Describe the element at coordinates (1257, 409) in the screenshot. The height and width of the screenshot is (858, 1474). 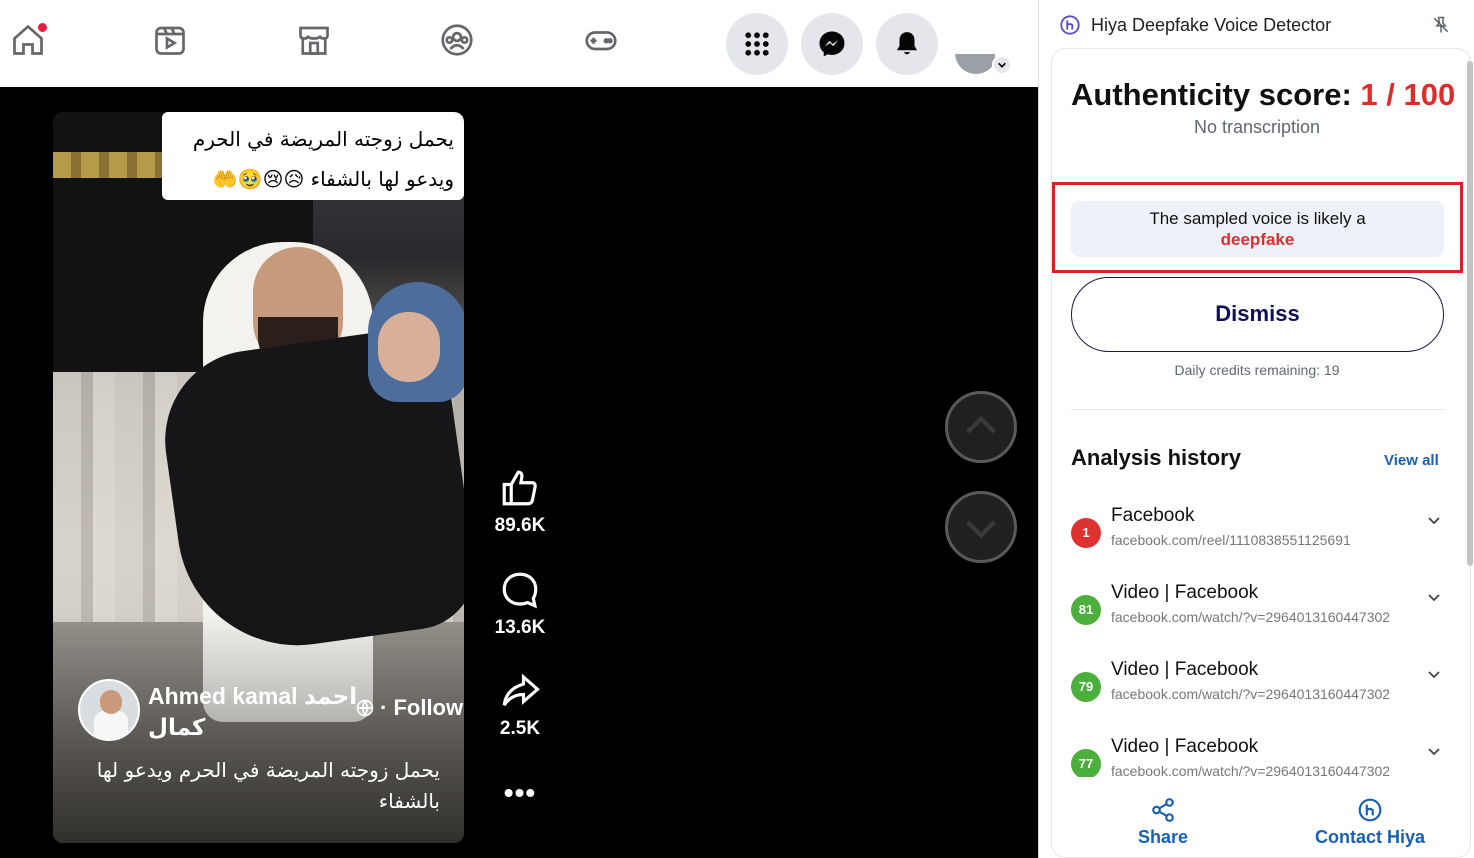
I see `divider` at that location.